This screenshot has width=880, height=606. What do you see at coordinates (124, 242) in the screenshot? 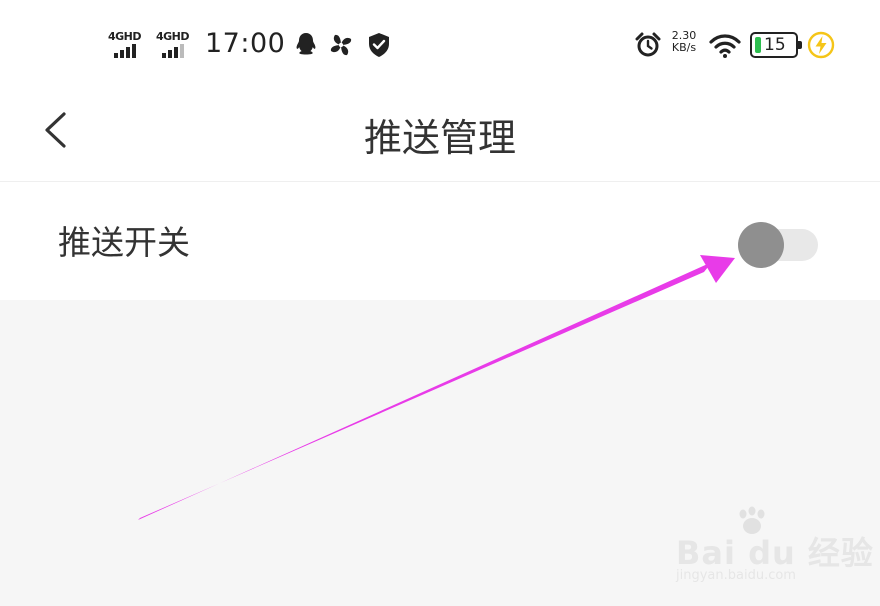
I see `push-switch-label: 推送开关` at bounding box center [124, 242].